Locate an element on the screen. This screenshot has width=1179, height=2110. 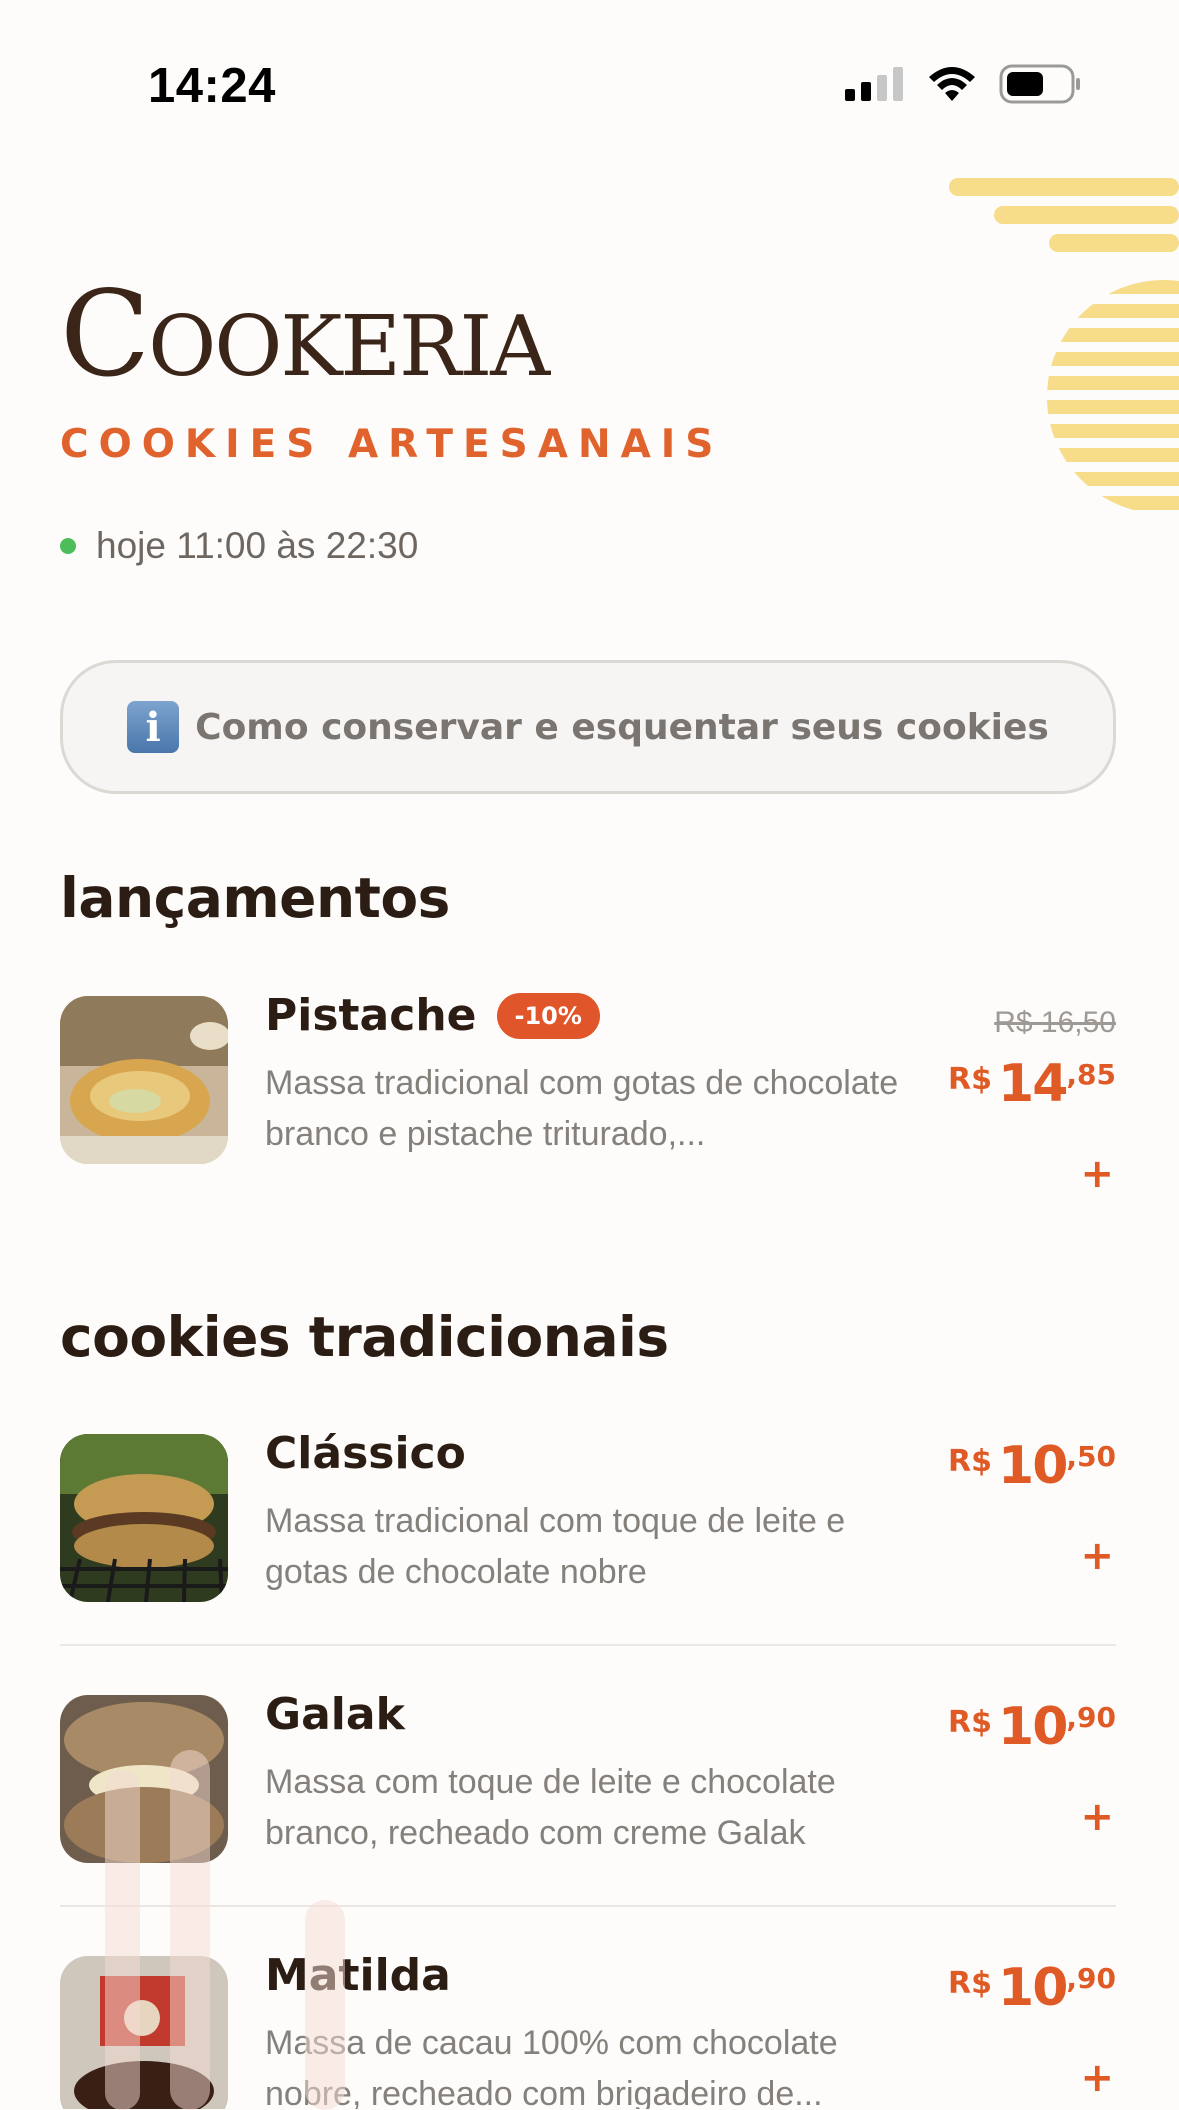
pistache-image is located at coordinates (144, 1080).